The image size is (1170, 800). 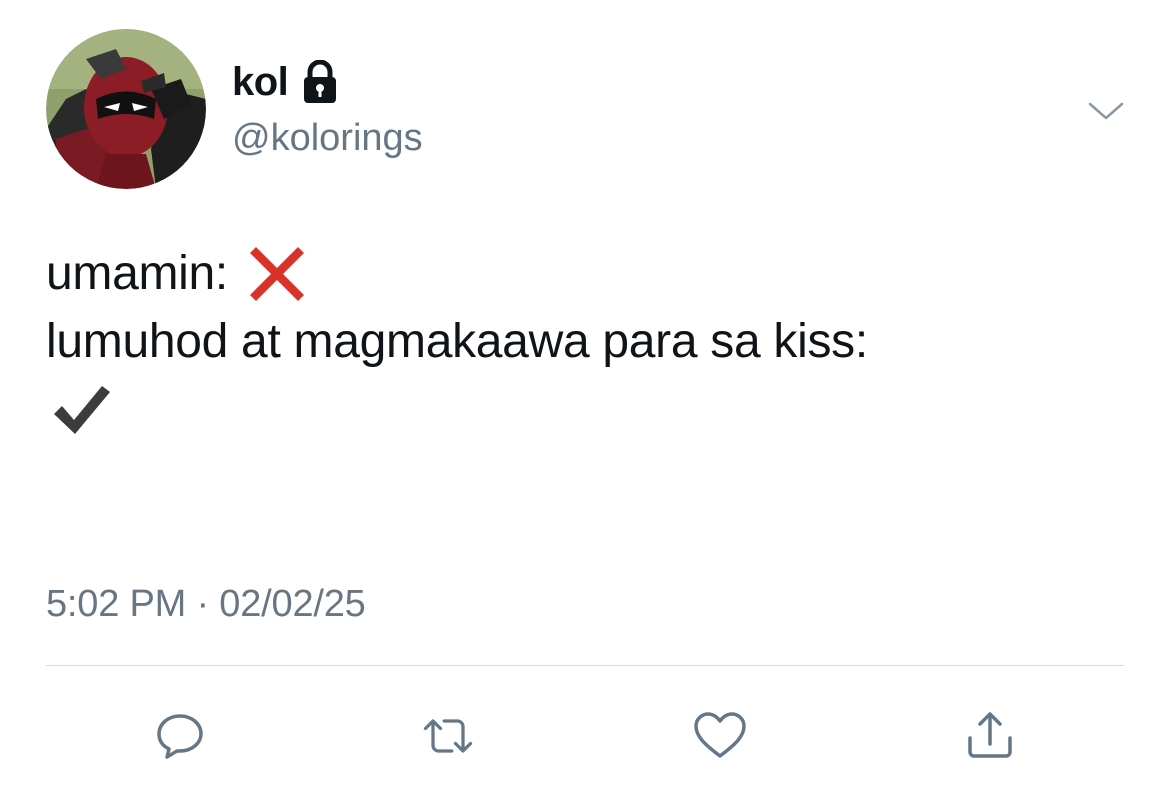 I want to click on handle: @kolorings, so click(x=327, y=138).